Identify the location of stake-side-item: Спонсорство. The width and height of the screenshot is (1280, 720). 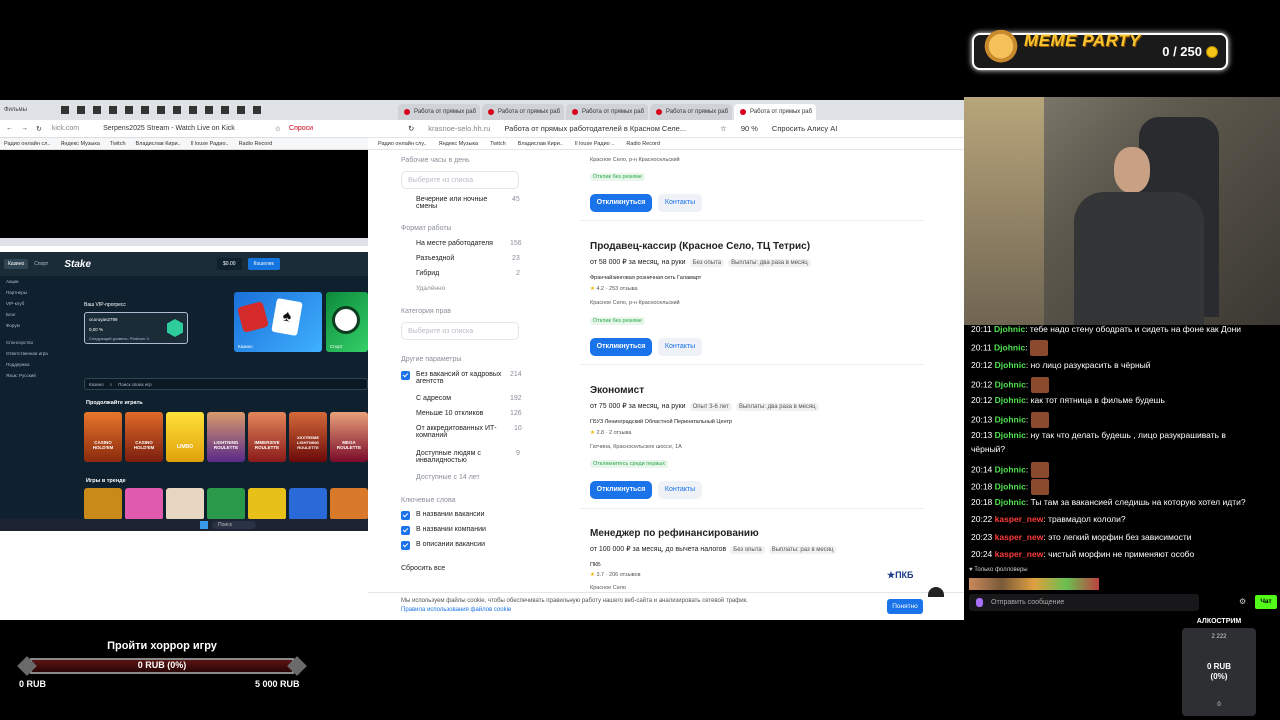
(39, 342).